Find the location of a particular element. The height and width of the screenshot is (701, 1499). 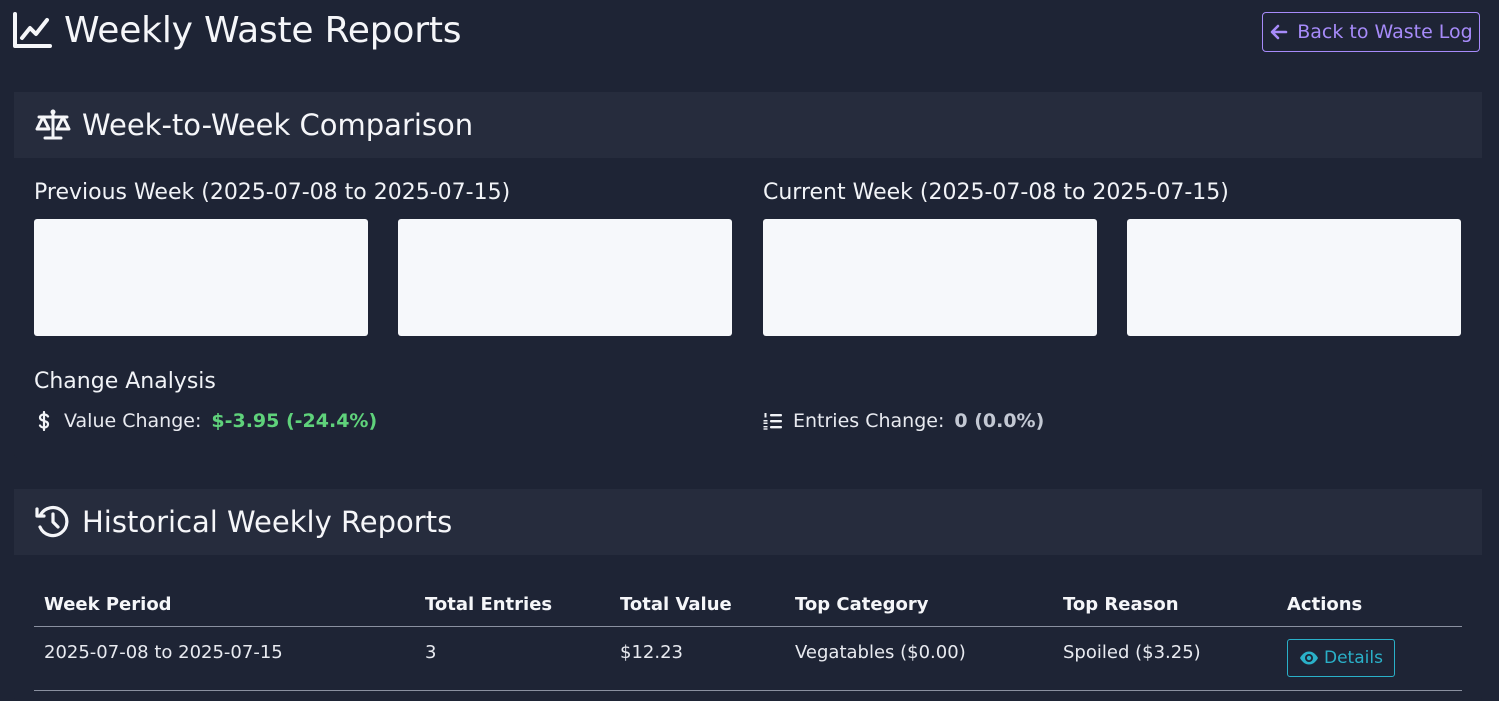

cell-actions: Details is located at coordinates (1369, 658).